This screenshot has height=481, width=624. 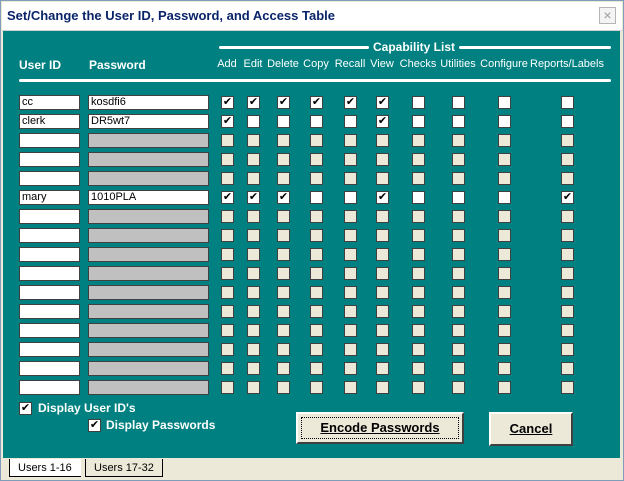 What do you see at coordinates (49, 102) in the screenshot?
I see `user-id-field: cc` at bounding box center [49, 102].